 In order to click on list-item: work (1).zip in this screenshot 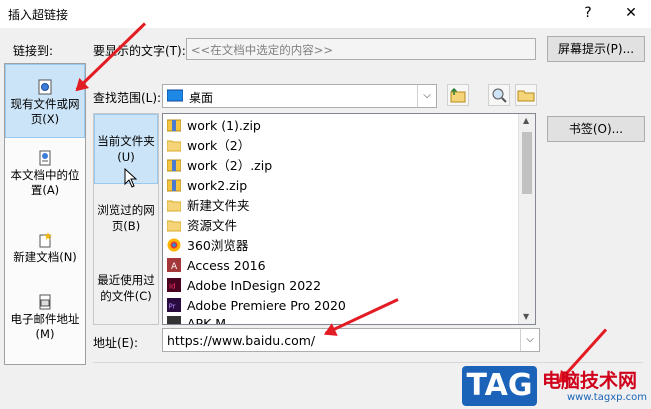, I will do `click(214, 126)`.